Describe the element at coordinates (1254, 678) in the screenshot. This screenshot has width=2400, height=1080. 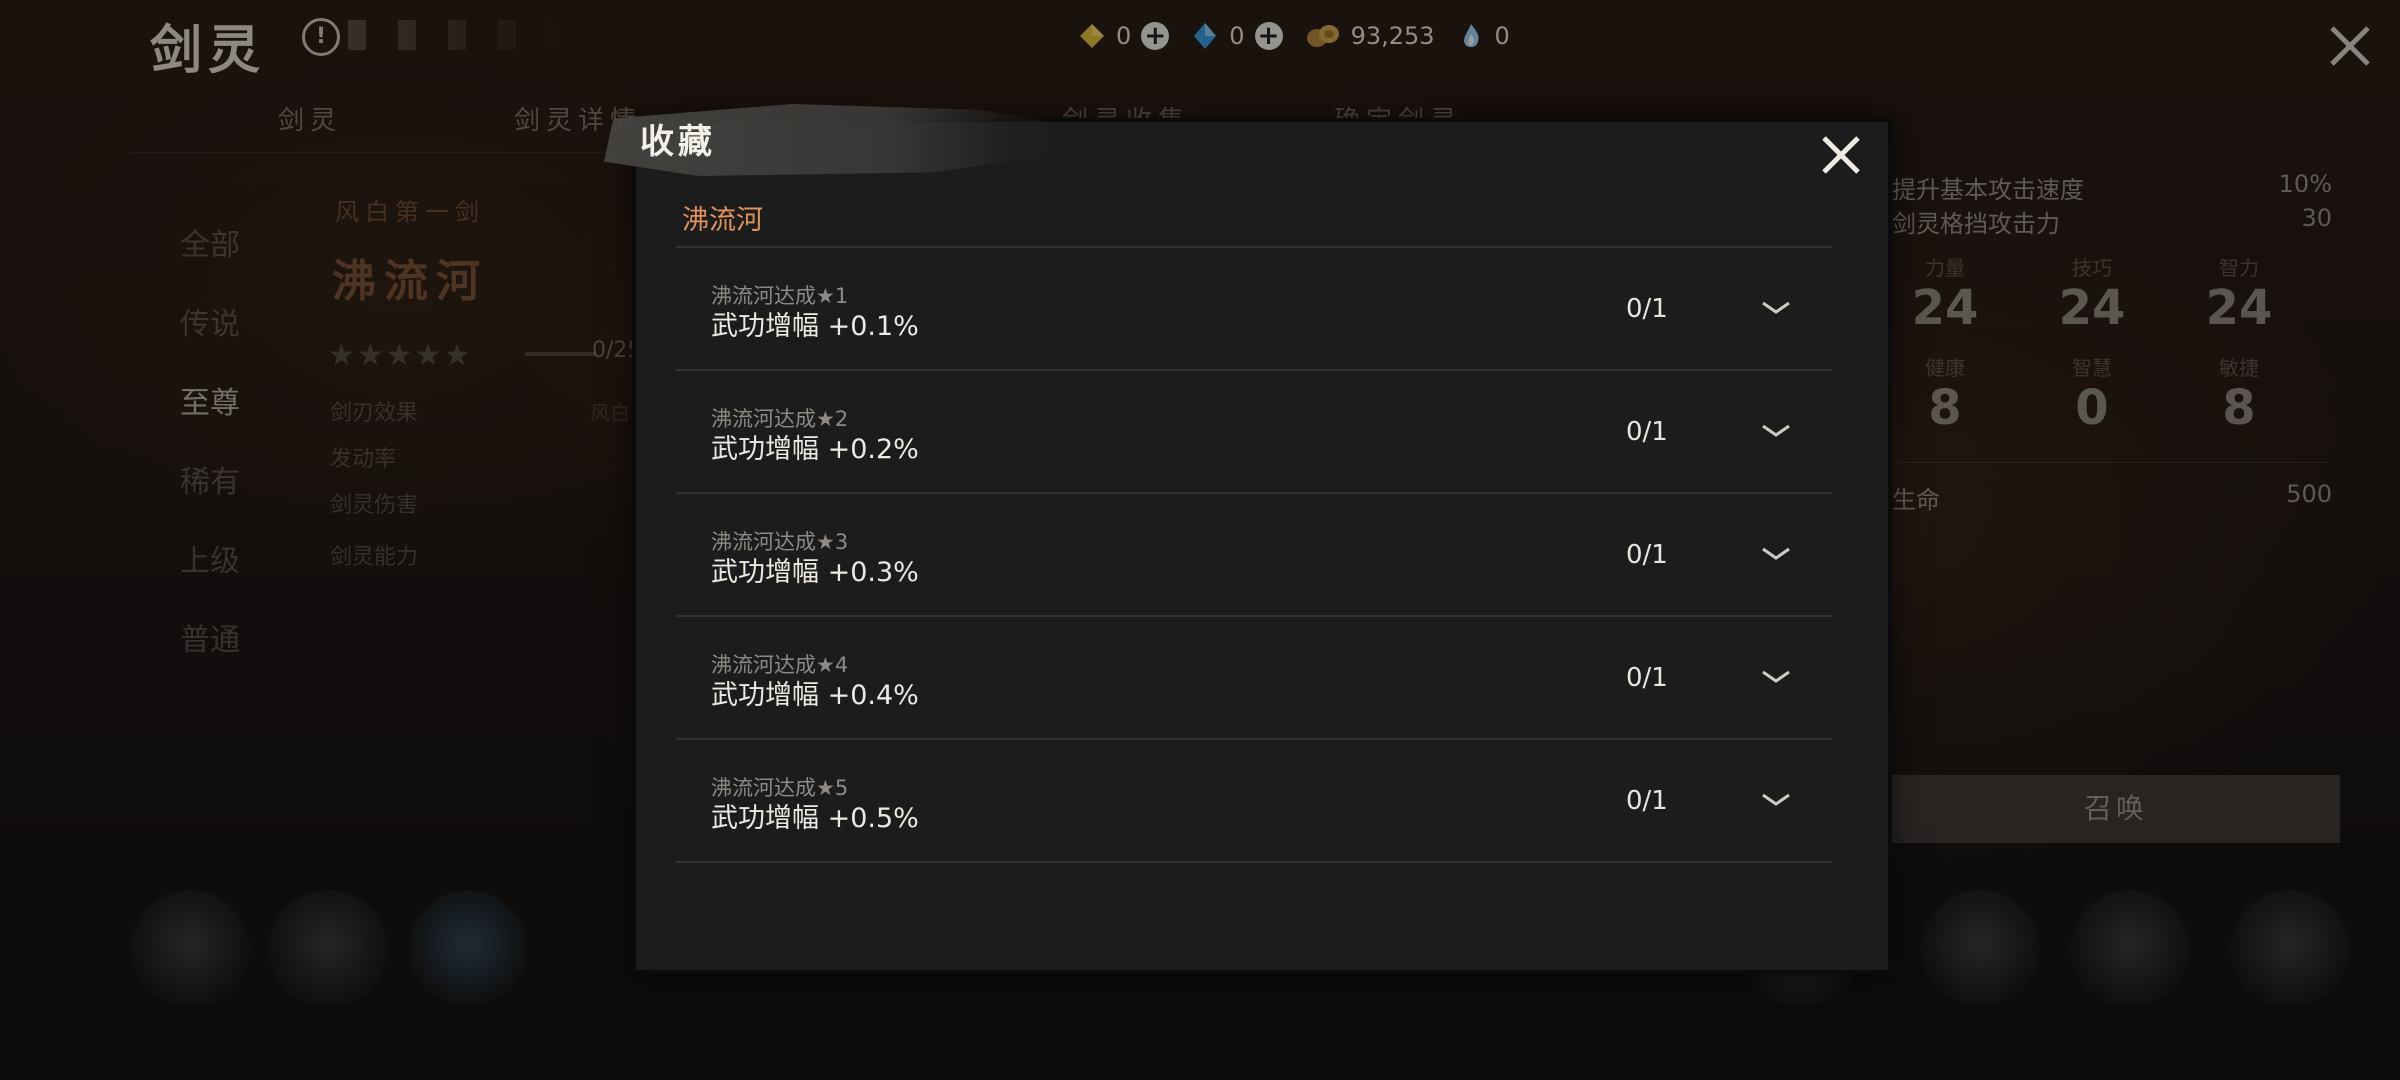
I see `collection-row: 沸流河达成★4 武功增幅 +0.4% 0/1` at that location.